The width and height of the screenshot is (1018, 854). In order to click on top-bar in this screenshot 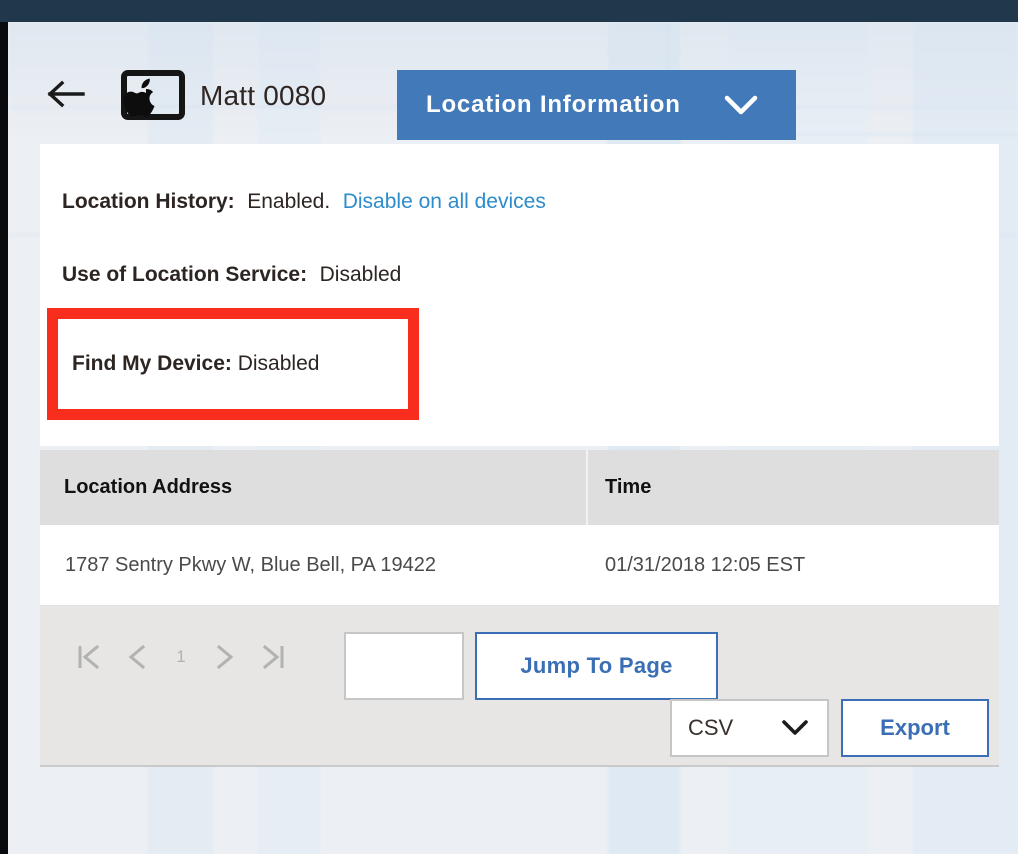, I will do `click(509, 11)`.